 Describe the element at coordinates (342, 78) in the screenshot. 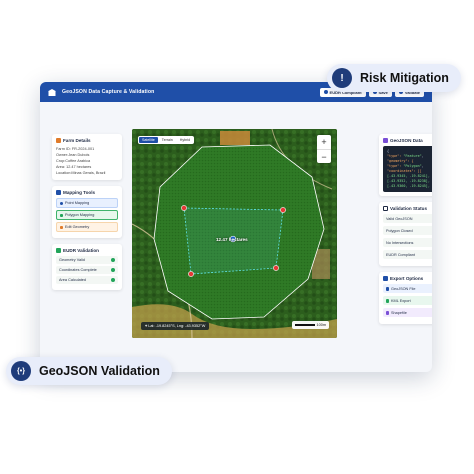

I see `alert-icon: !` at that location.